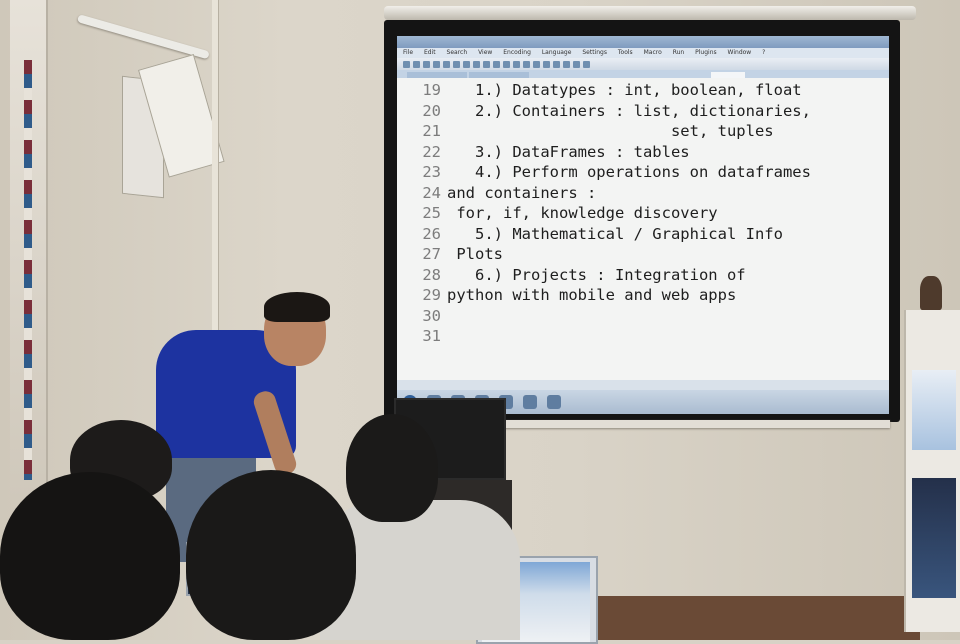  I want to click on menu-language: Language, so click(557, 52).